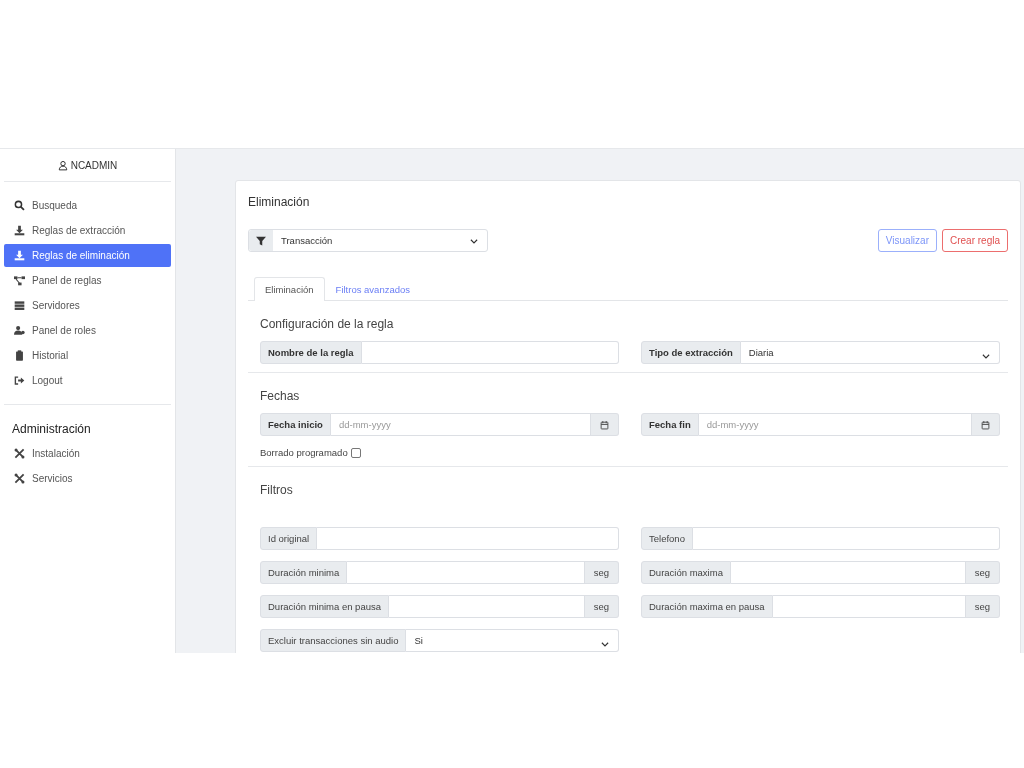  Describe the element at coordinates (19, 355) in the screenshot. I see `clipboard-icon` at that location.